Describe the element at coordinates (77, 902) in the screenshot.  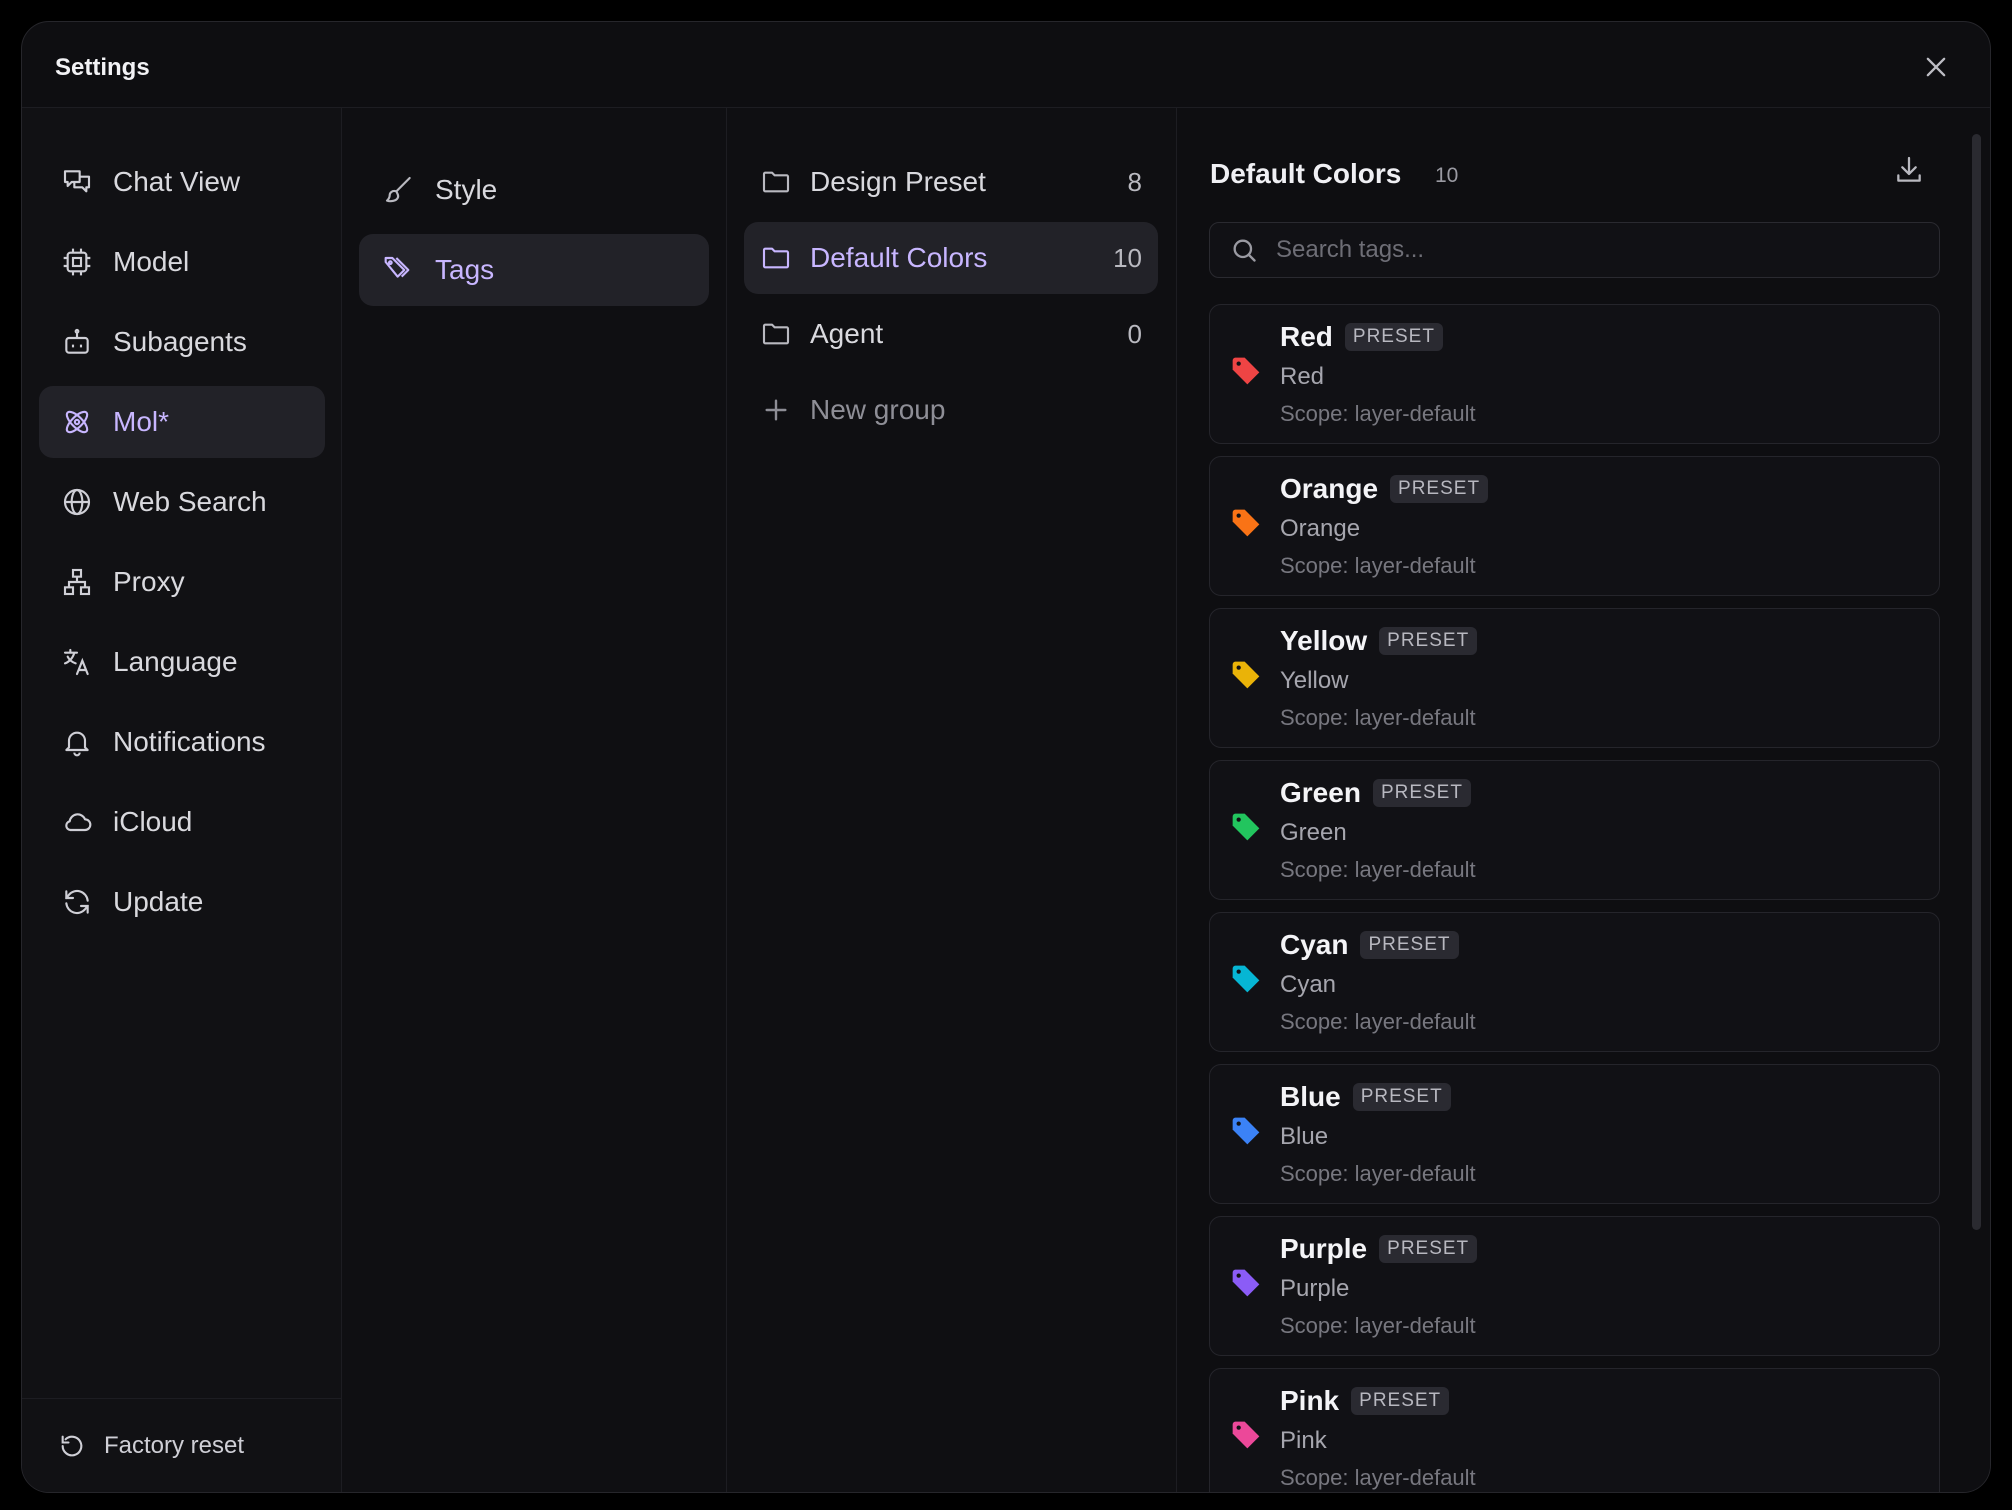
I see `refresh-icon` at that location.